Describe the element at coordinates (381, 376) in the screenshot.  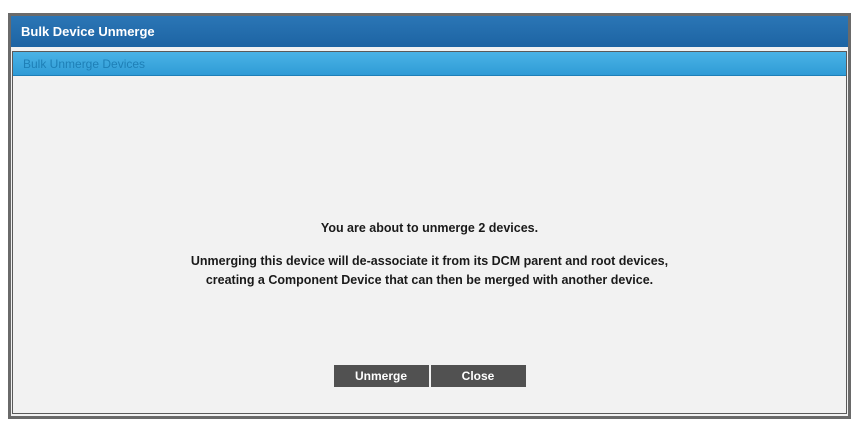
I see `unmerge-button: Unmerge` at that location.